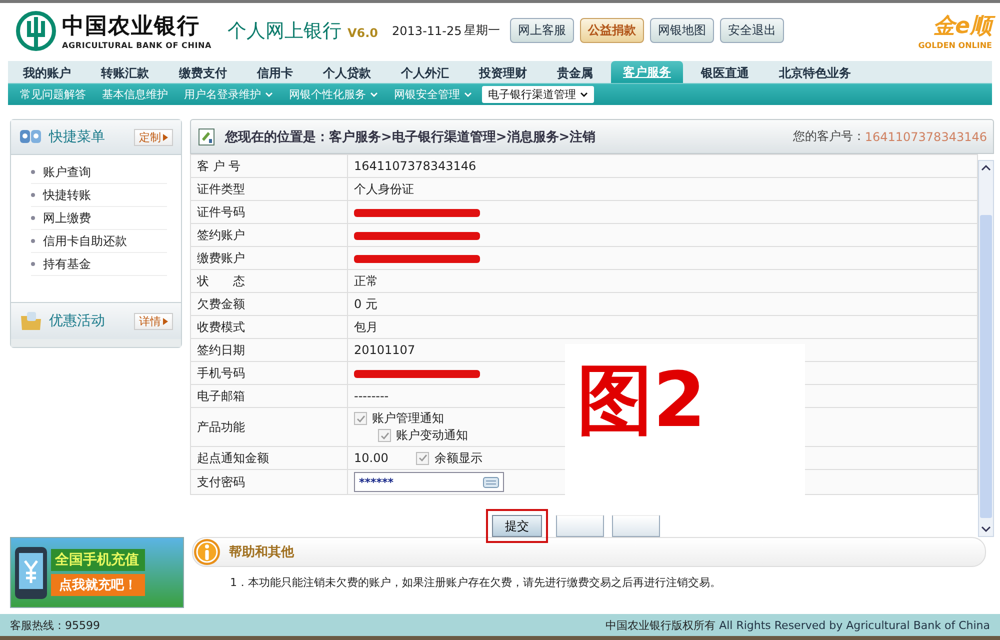  What do you see at coordinates (517, 526) in the screenshot?
I see `submit-button: 提交` at bounding box center [517, 526].